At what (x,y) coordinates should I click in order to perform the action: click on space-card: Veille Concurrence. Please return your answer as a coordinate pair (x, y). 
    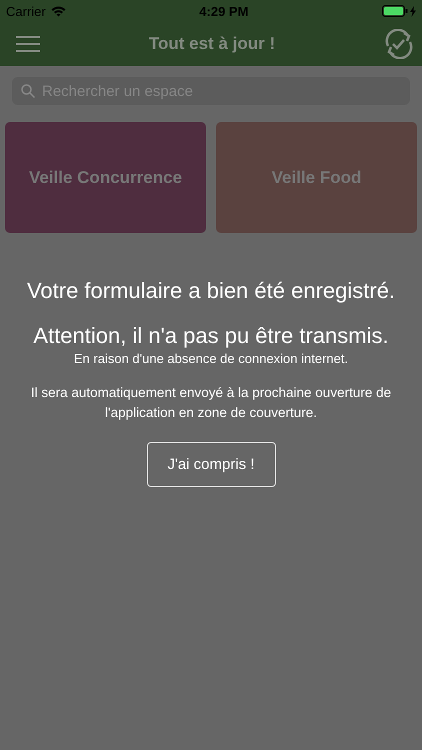
    Looking at the image, I should click on (105, 177).